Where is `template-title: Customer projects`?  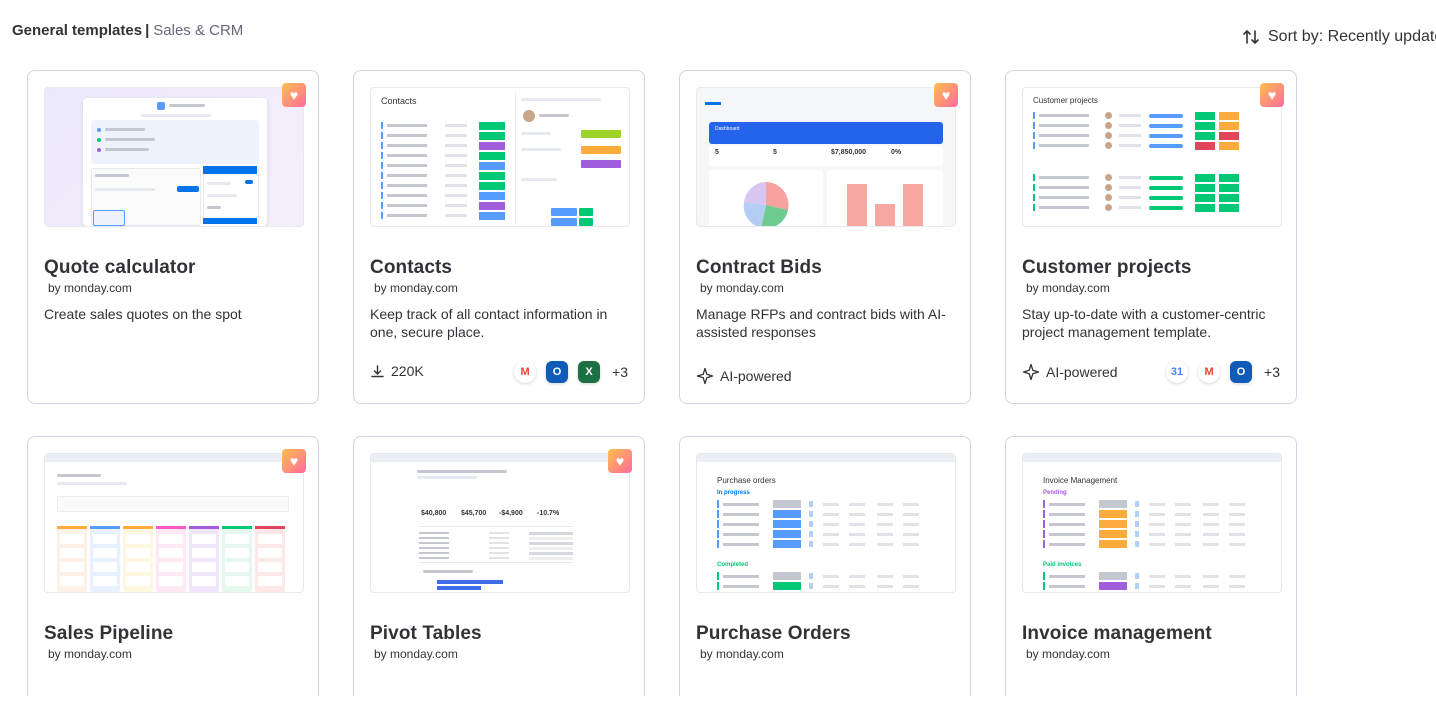
template-title: Customer projects is located at coordinates (1107, 268).